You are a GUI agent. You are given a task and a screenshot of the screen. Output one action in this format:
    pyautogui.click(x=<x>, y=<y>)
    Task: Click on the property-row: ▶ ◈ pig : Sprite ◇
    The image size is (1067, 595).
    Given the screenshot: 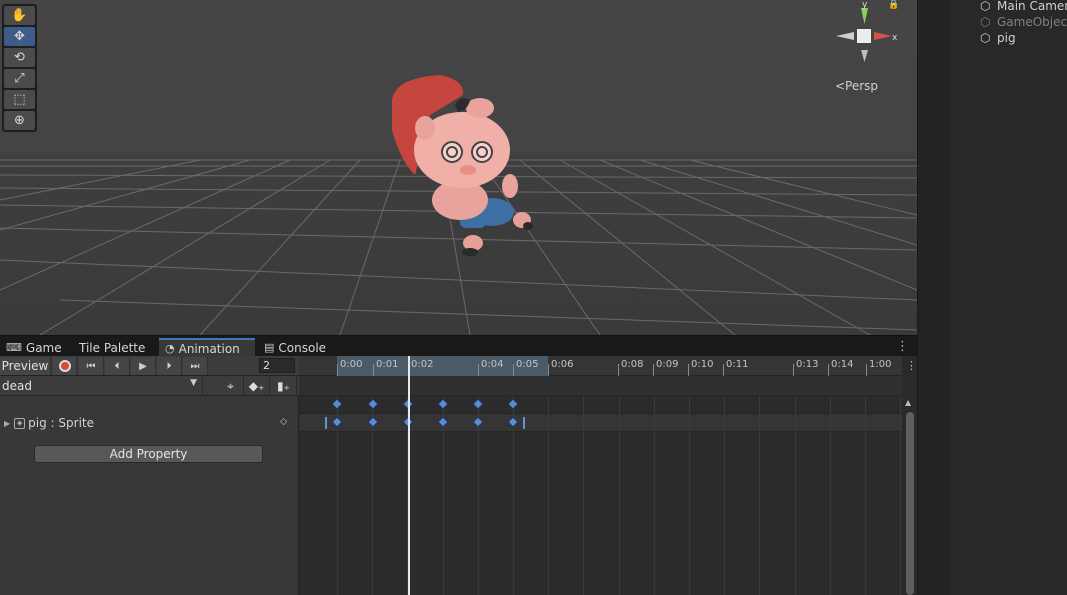 What is the action you would take?
    pyautogui.click(x=149, y=423)
    